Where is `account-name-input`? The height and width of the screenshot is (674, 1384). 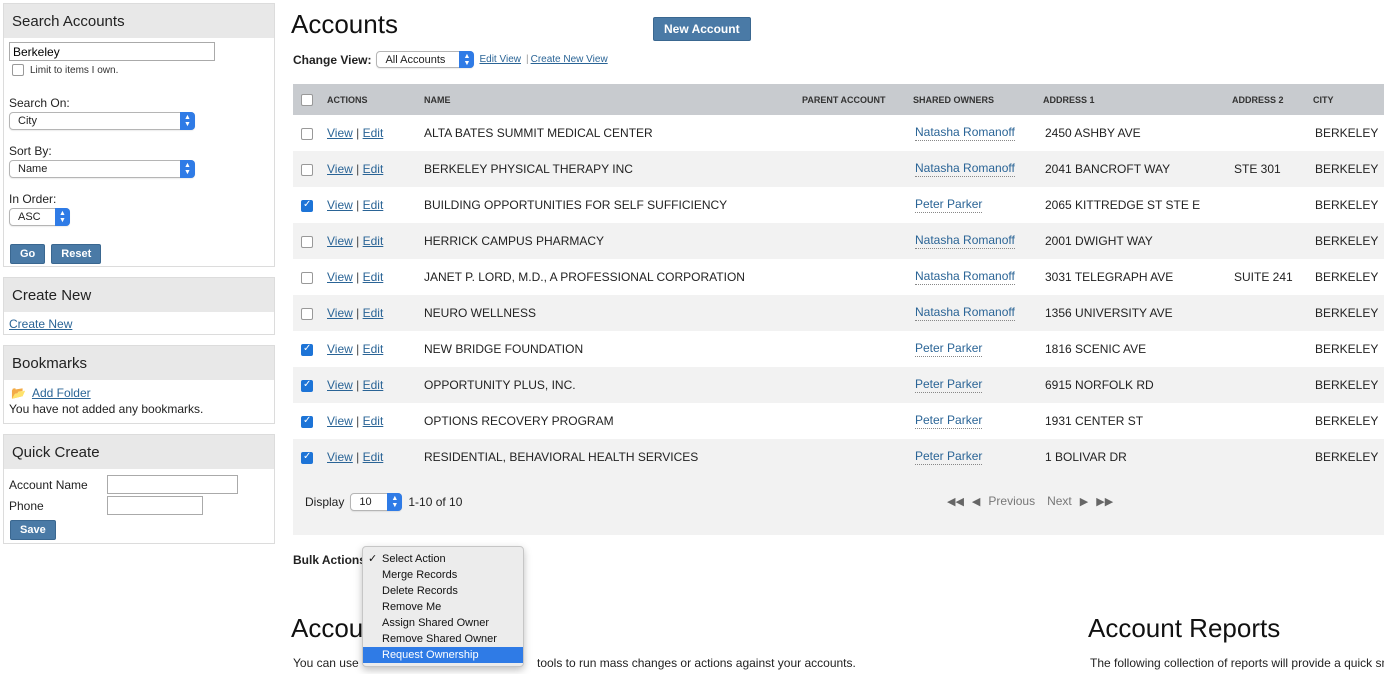
account-name-input is located at coordinates (172, 484).